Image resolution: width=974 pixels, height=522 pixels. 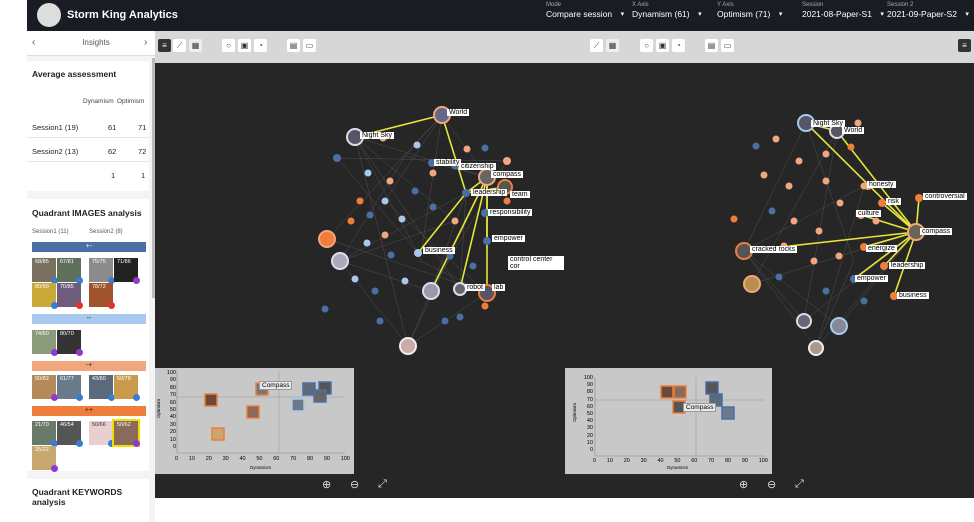 I want to click on node-label: risk, so click(x=893, y=201).